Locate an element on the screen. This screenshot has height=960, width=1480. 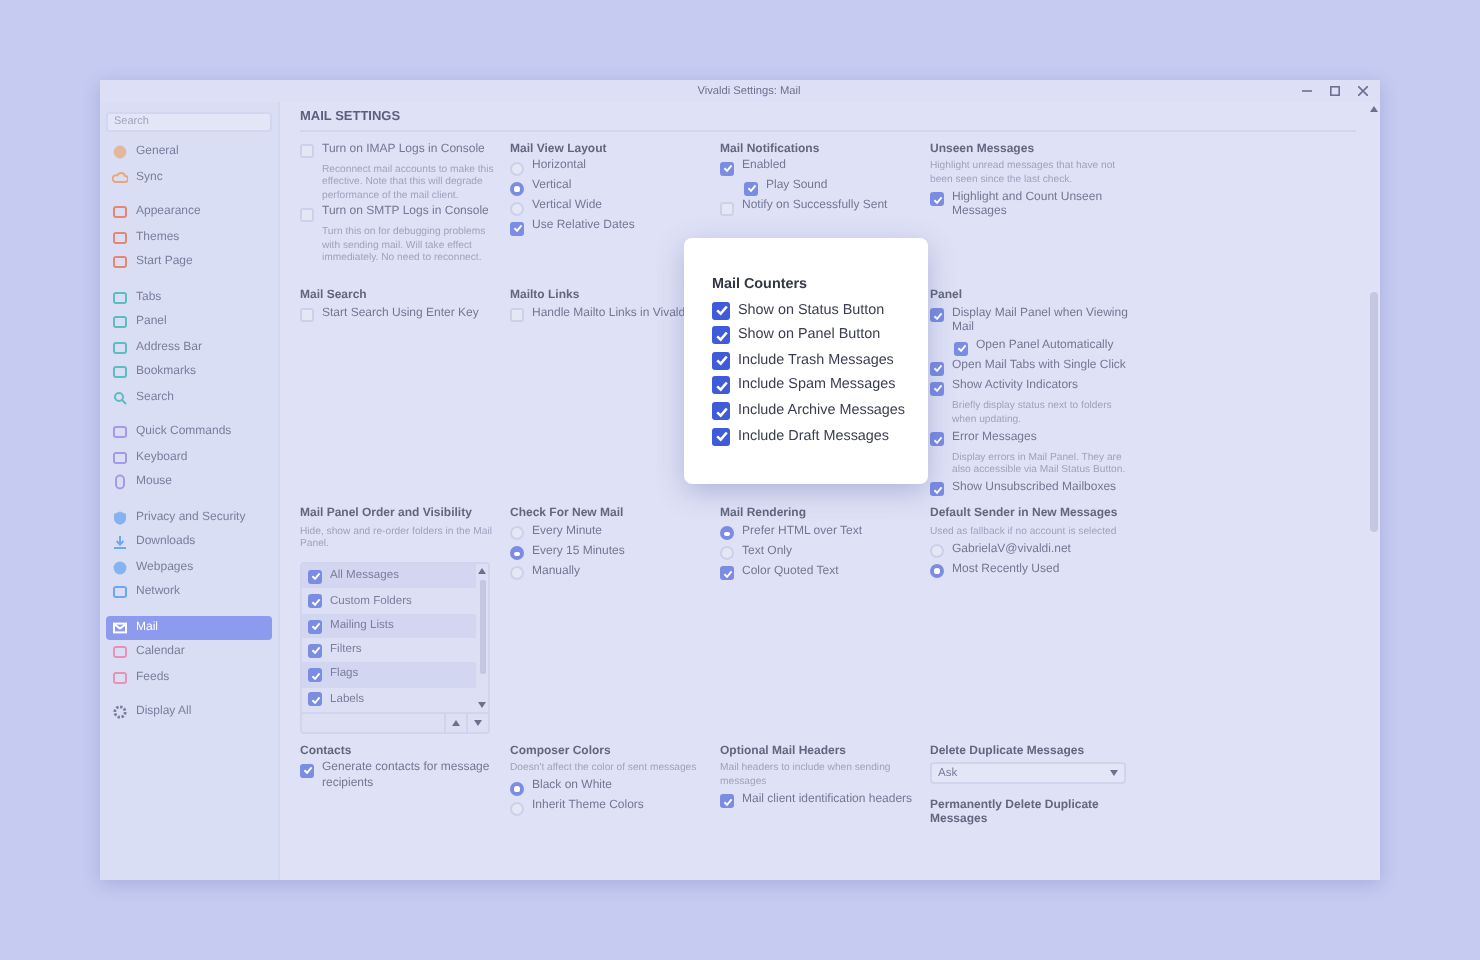
search-icon is located at coordinates (120, 397).